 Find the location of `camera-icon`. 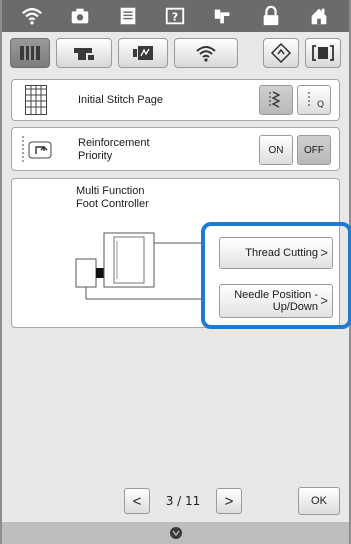

camera-icon is located at coordinates (80, 16).